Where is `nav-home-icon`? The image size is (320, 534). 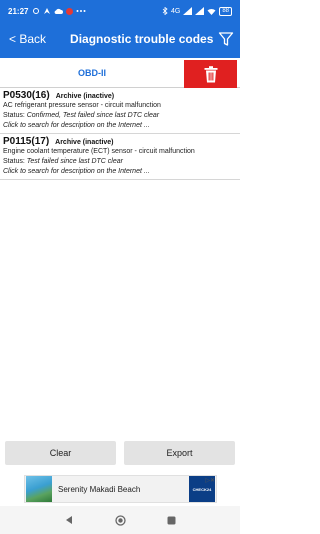 nav-home-icon is located at coordinates (120, 520).